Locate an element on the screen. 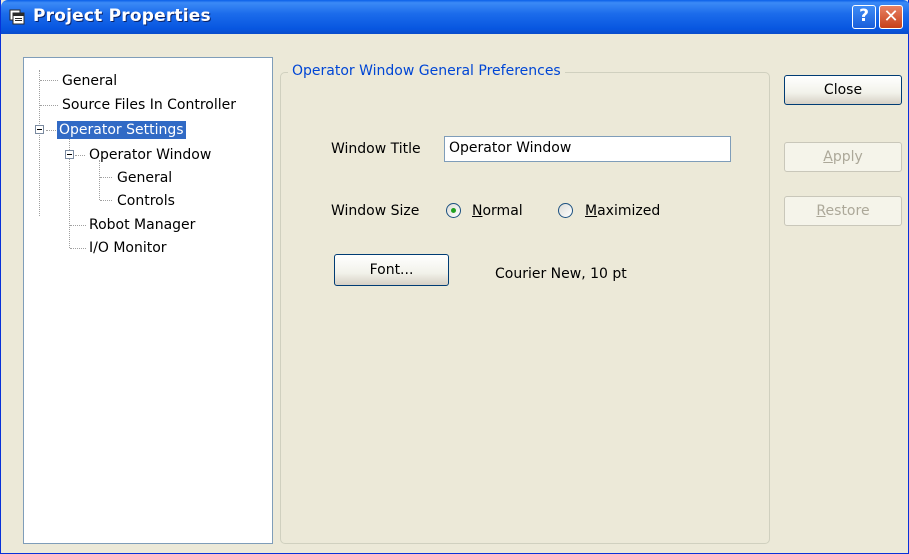 This screenshot has height=554, width=909. tree-item-general-sub: General is located at coordinates (144, 178).